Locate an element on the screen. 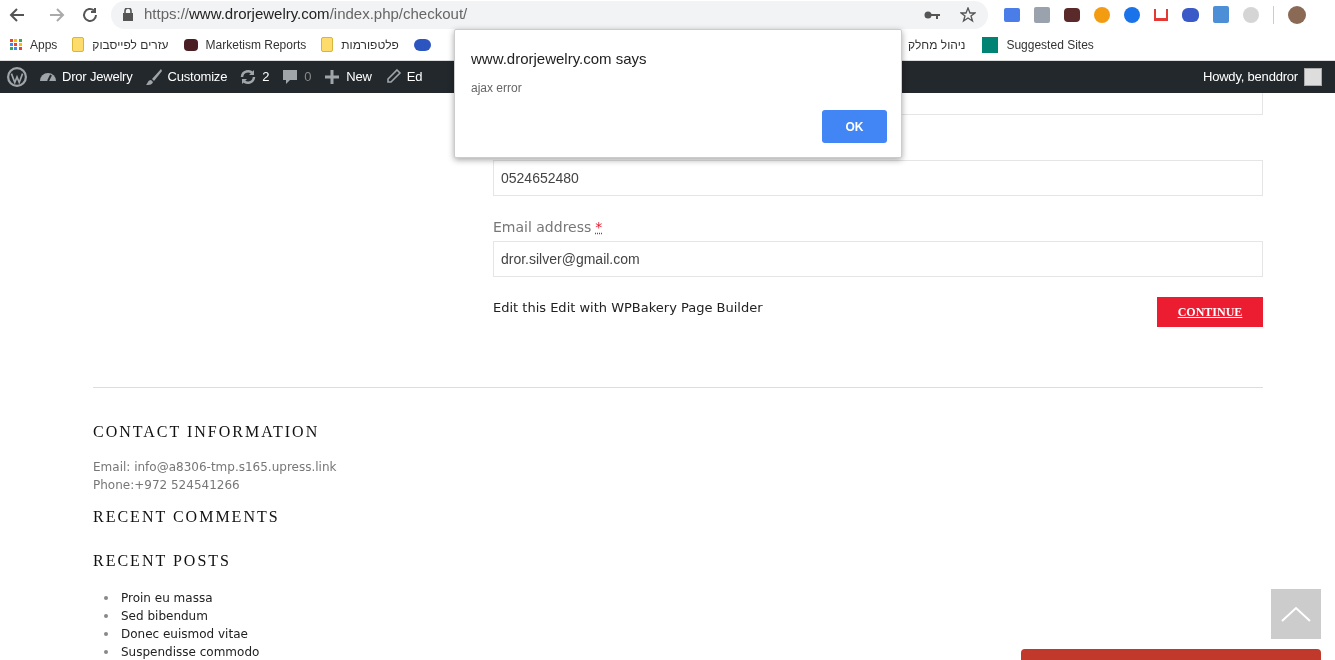 This screenshot has width=1335, height=660. post-link: Sed bibendum is located at coordinates (164, 616).